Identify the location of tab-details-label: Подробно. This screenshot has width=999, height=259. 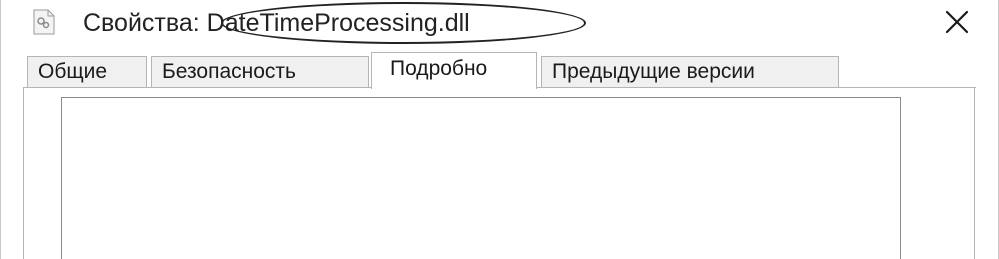
(439, 68).